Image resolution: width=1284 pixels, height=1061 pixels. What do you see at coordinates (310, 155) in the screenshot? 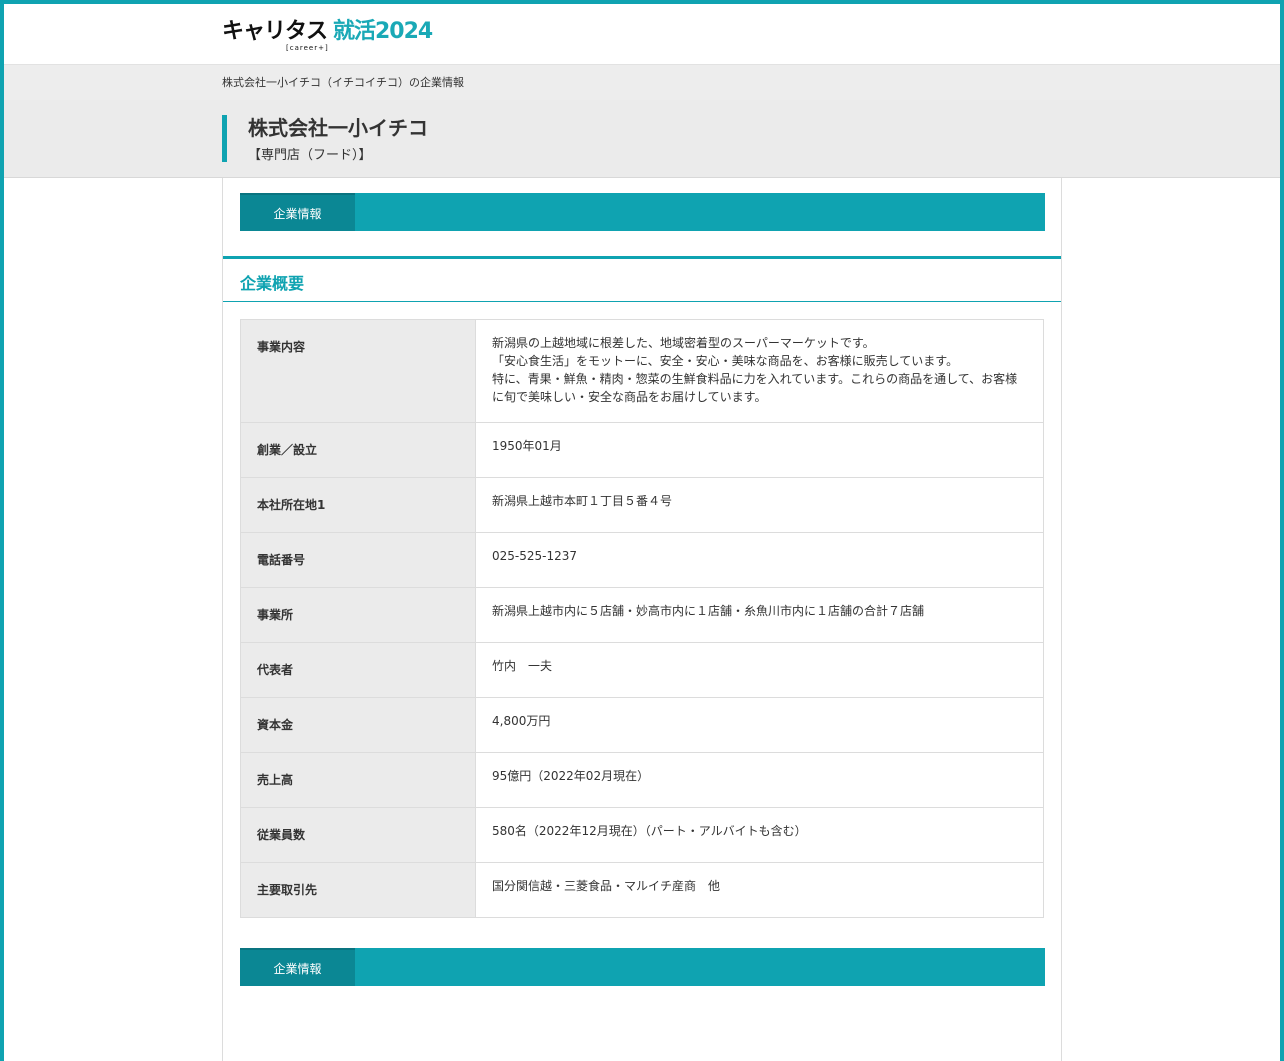
I see `company-category: 【専門店（フード）】` at bounding box center [310, 155].